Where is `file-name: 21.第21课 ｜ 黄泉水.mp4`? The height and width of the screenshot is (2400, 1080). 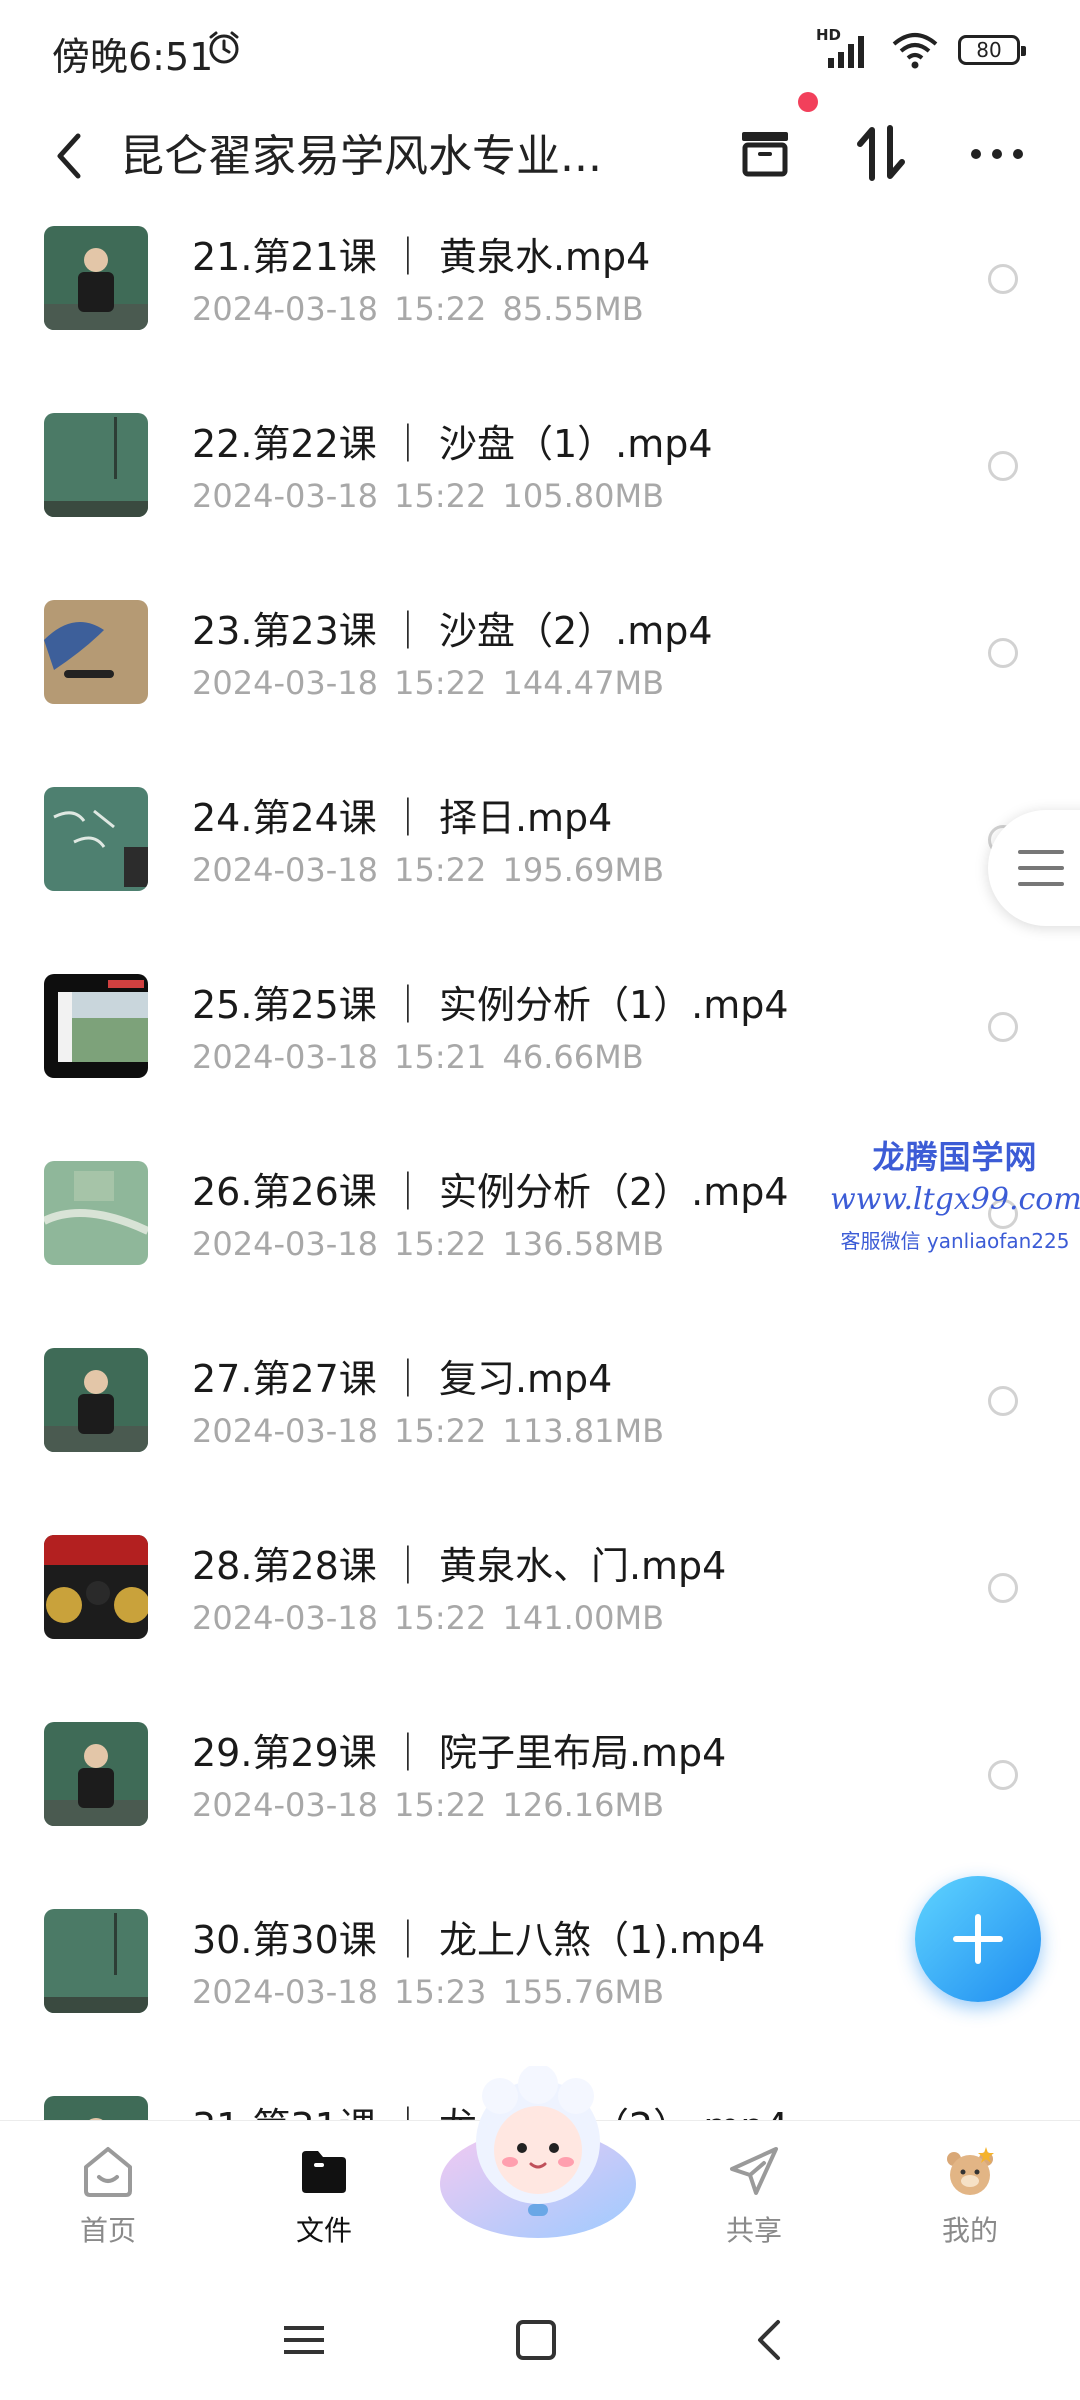
file-name: 21.第21课 ｜ 黄泉水.mp4 is located at coordinates (421, 257).